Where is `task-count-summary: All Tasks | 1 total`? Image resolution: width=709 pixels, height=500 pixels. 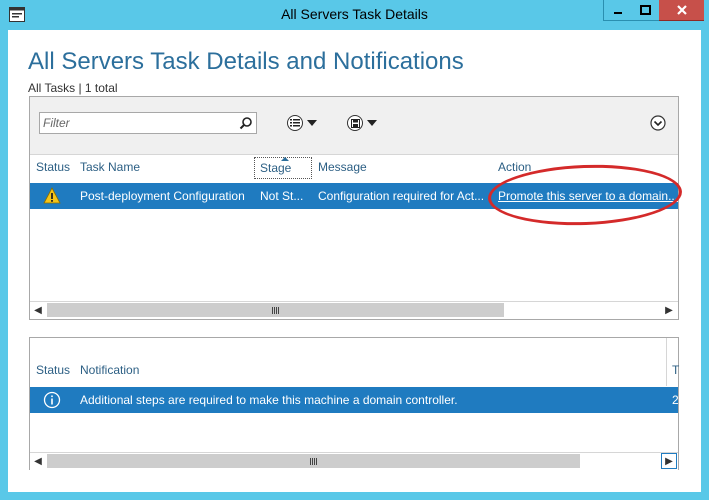 task-count-summary: All Tasks | 1 total is located at coordinates (73, 88).